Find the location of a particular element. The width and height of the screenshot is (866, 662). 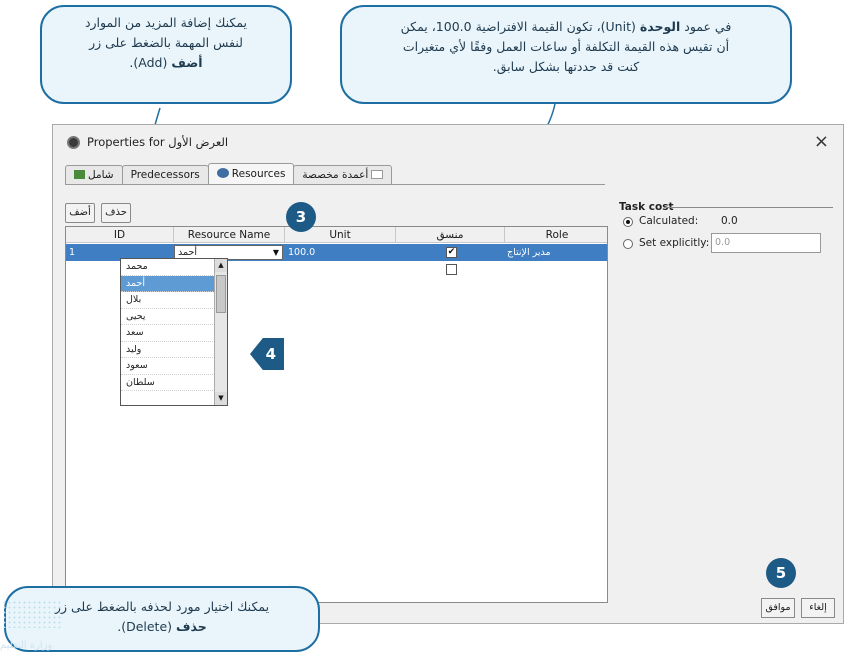

dialog-titlebar: Properties for العرض الأول × is located at coordinates (448, 142).